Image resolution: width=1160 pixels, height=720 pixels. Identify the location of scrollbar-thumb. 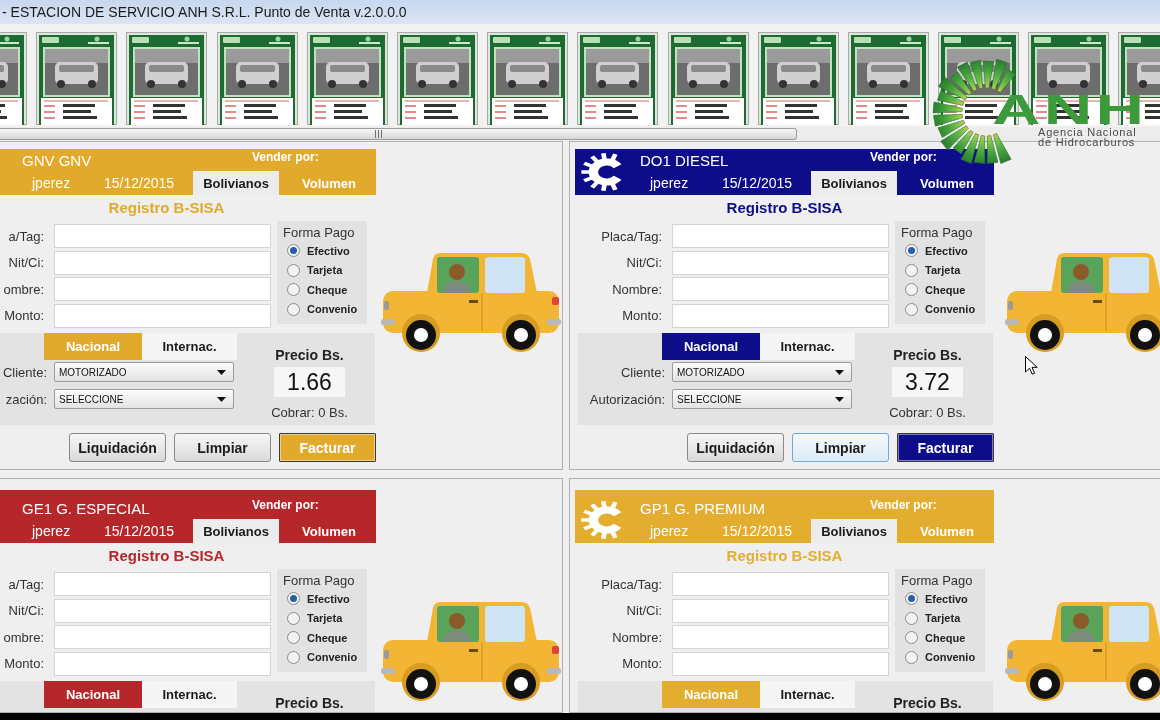
(398, 134).